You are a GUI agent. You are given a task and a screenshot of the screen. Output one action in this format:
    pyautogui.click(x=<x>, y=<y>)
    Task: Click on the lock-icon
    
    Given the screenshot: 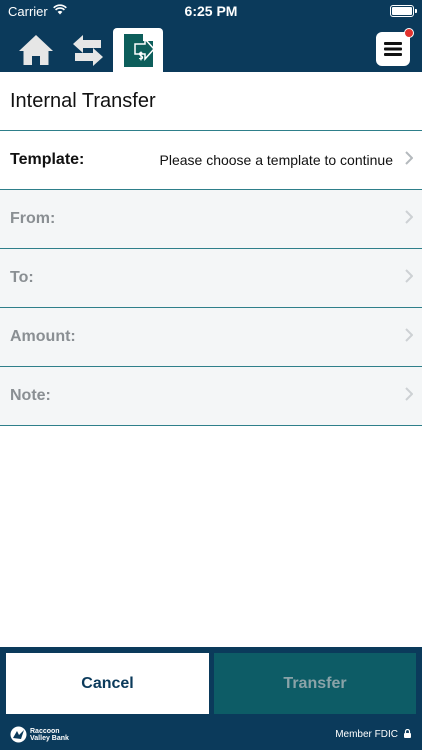 What is the action you would take?
    pyautogui.click(x=407, y=733)
    